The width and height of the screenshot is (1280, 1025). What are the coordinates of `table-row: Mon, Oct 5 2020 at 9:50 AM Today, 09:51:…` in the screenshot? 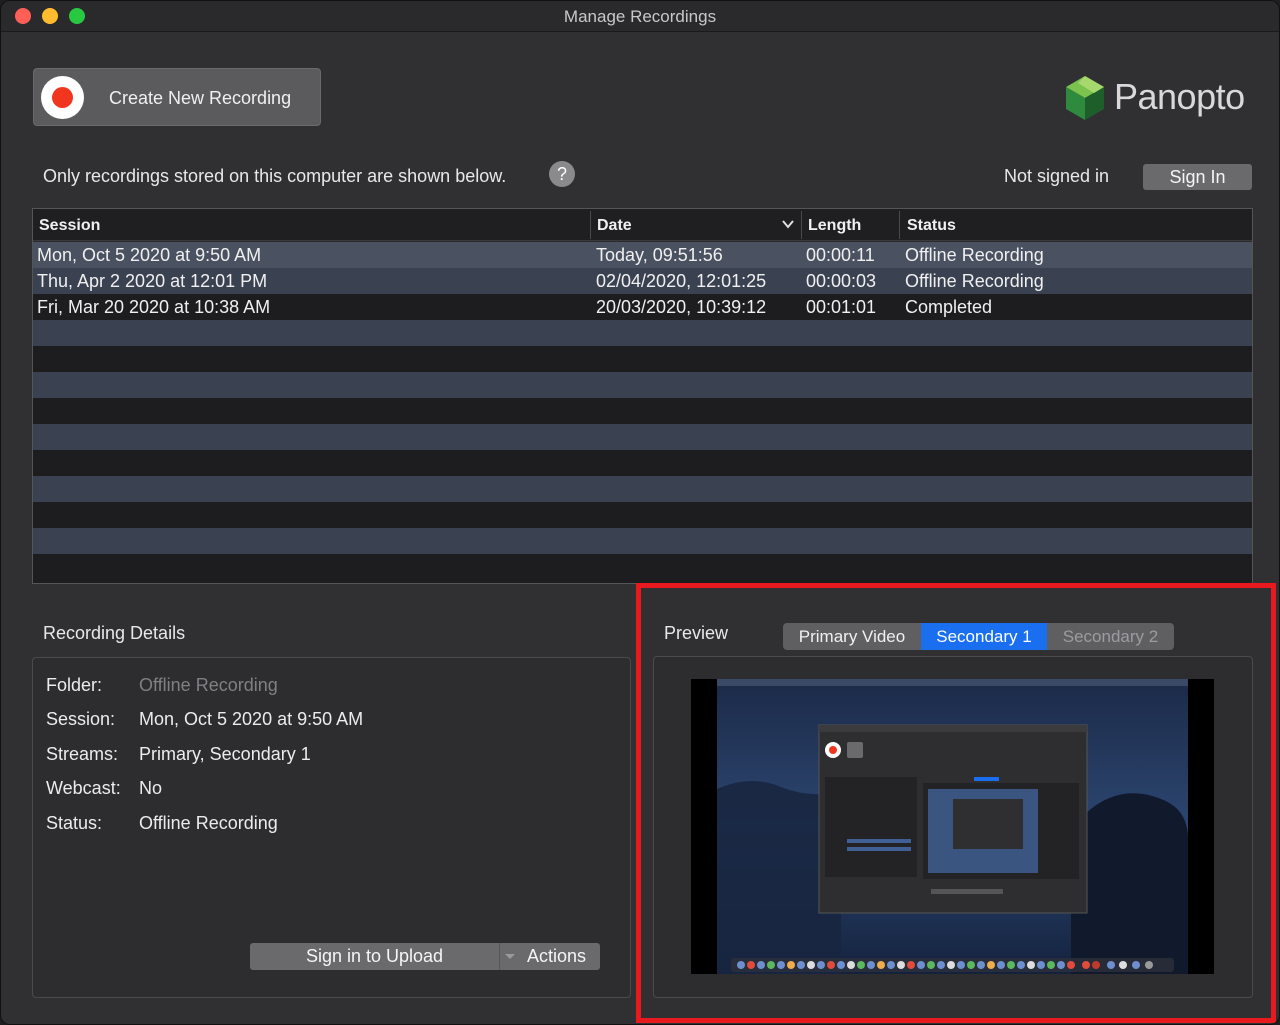 It's located at (642, 255).